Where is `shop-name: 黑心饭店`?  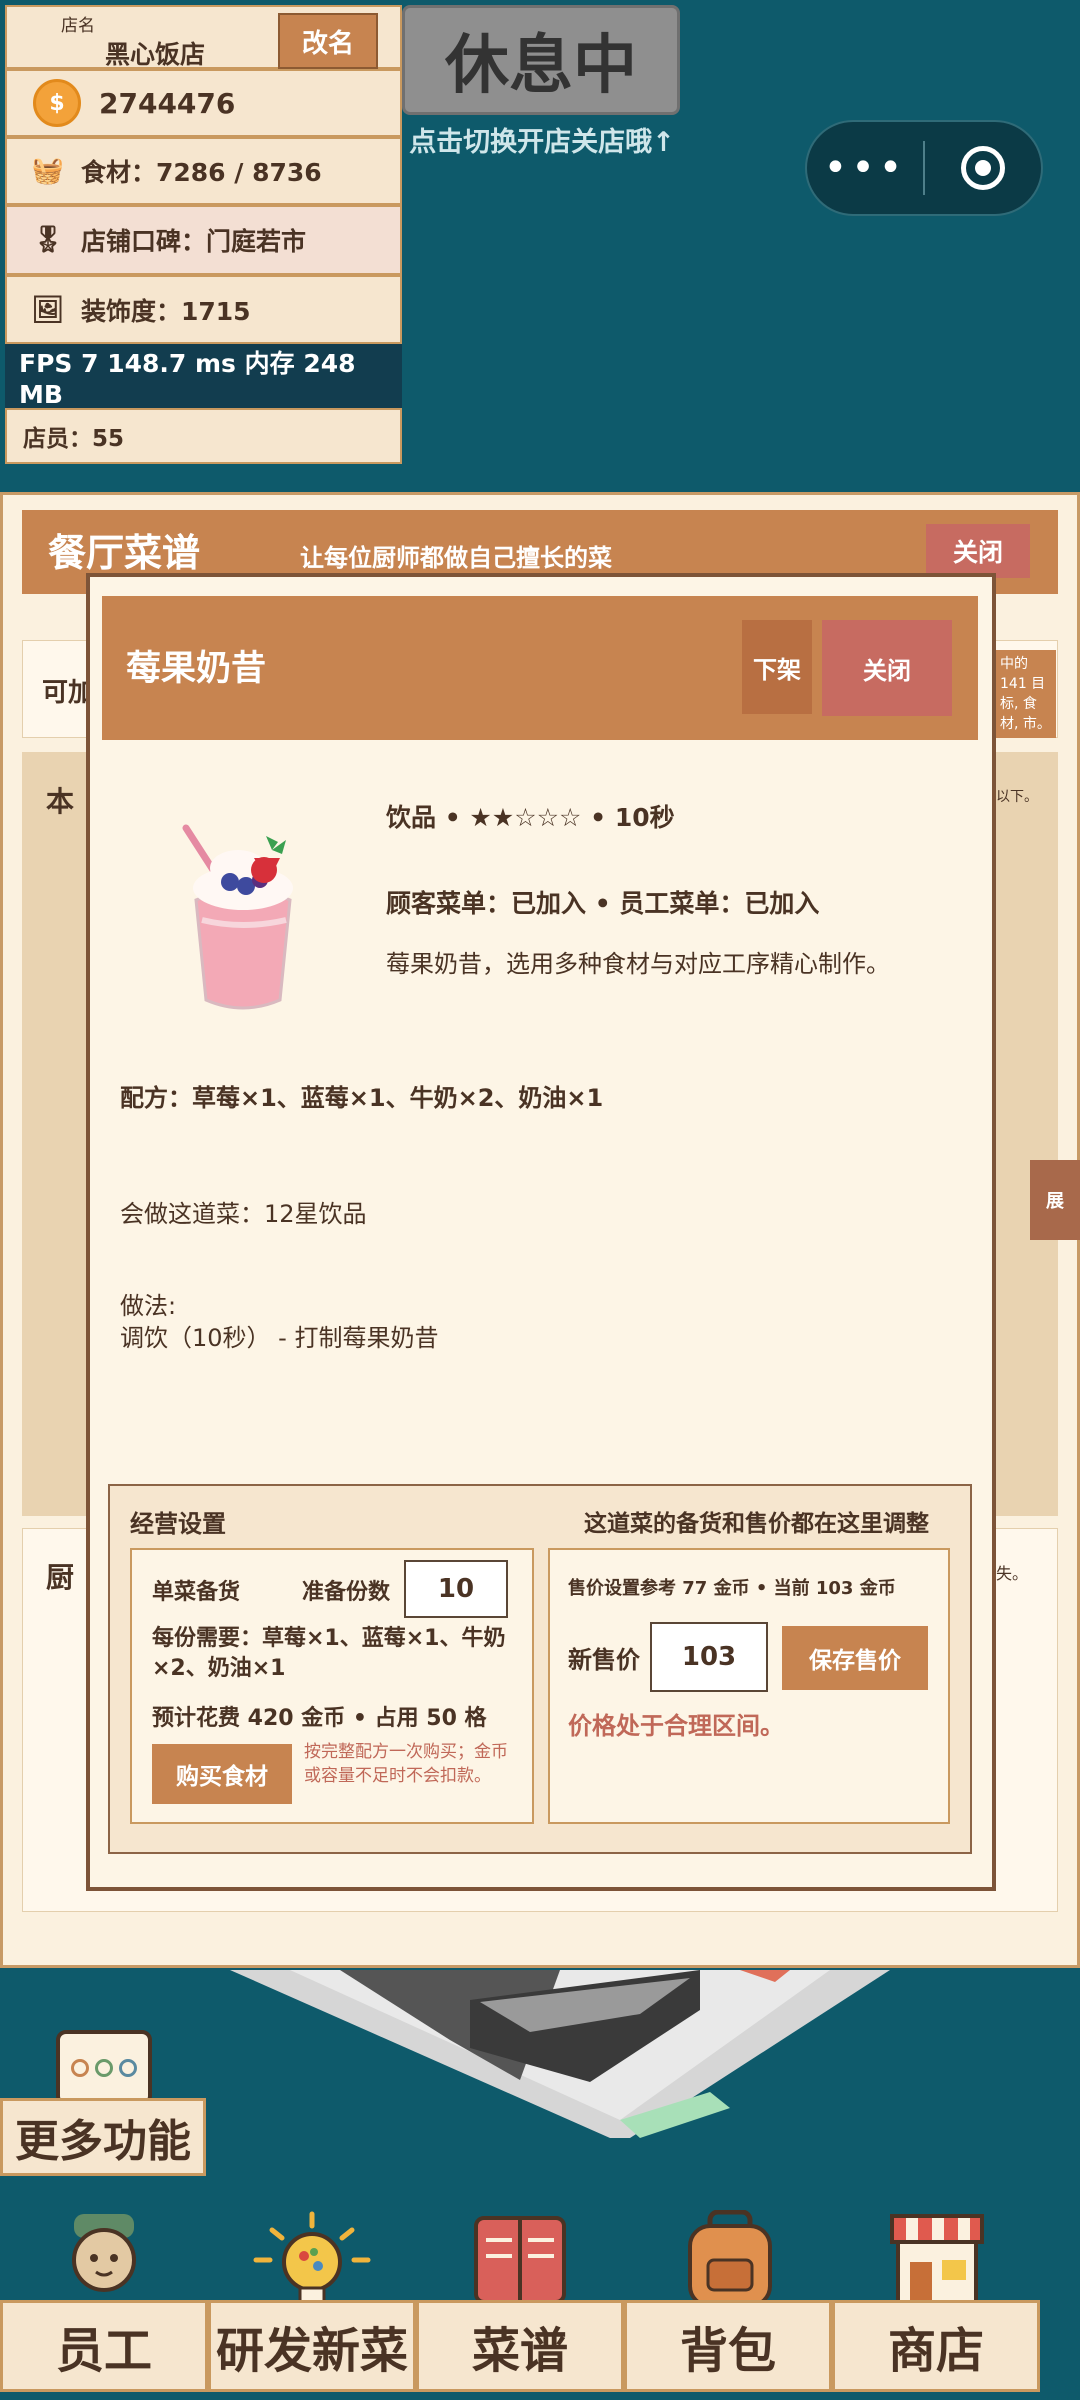 shop-name: 黑心饭店 is located at coordinates (155, 54).